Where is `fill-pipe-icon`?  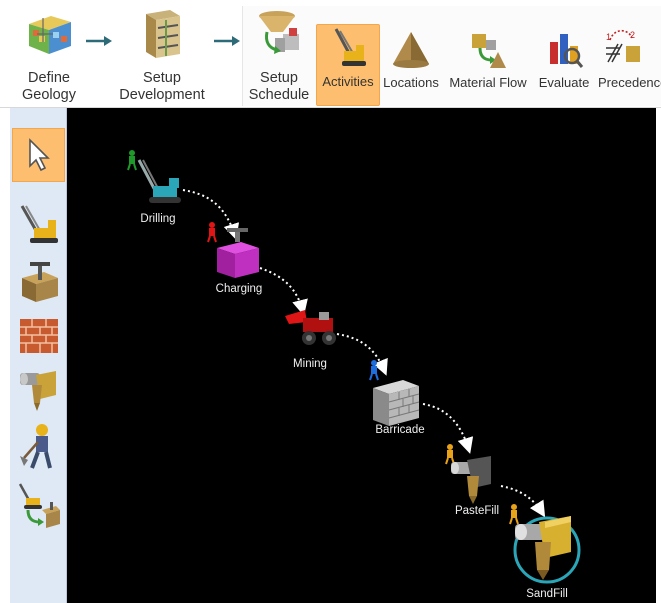
fill-pipe-icon is located at coordinates (37, 391).